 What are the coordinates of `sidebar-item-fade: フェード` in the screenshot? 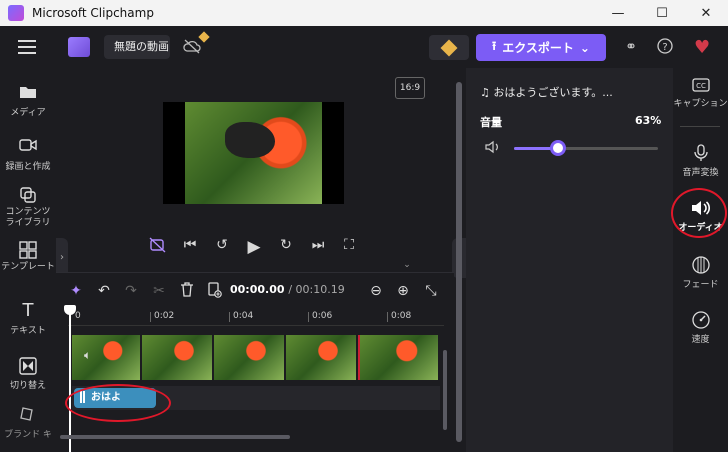 It's located at (700, 273).